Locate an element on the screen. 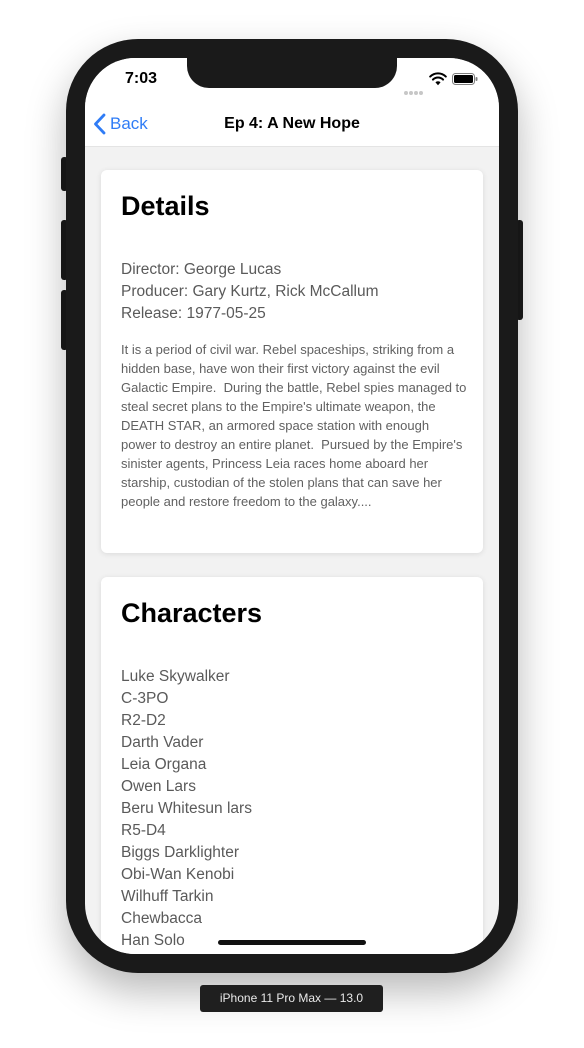  status-time: 7:03 is located at coordinates (141, 78).